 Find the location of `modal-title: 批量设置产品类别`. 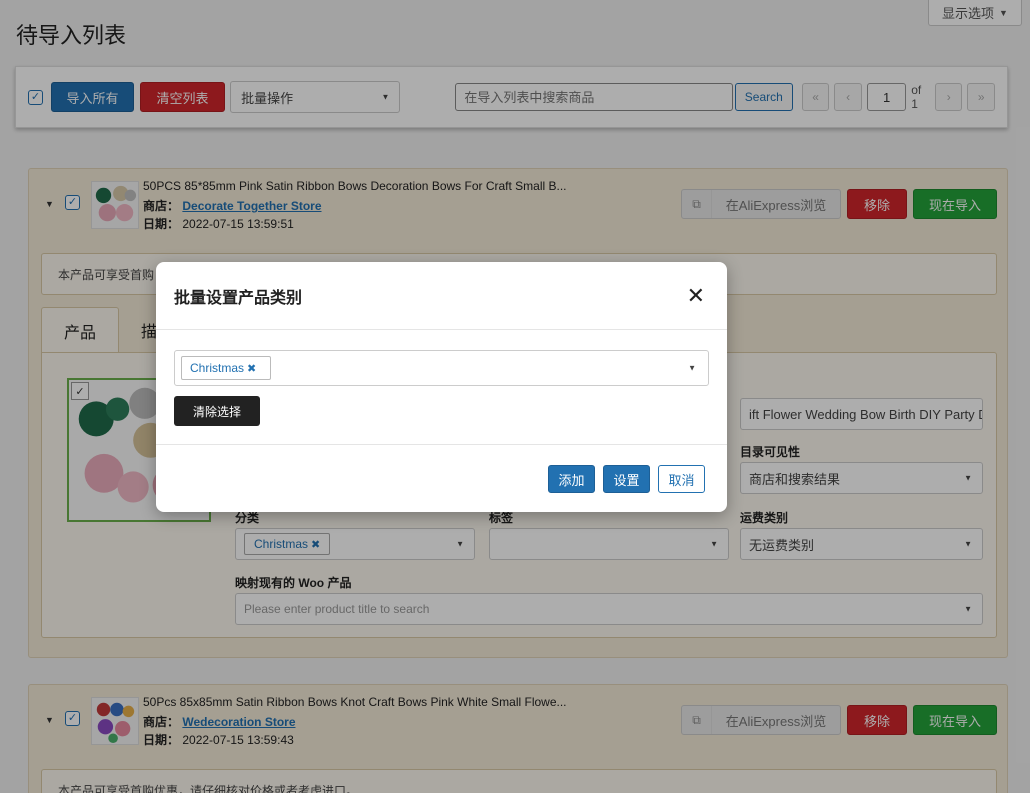

modal-title: 批量设置产品类别 is located at coordinates (238, 298).